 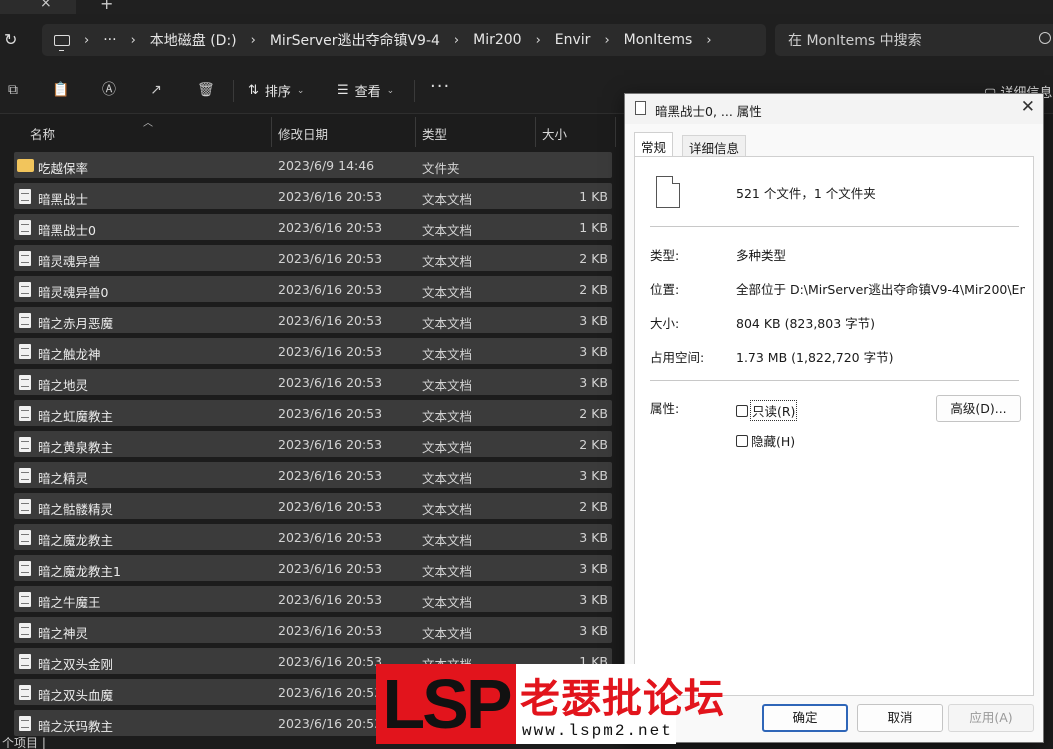 I want to click on file-row: 暗之牛魔王 2023/6/16 20:53 文本文档 3 KB, so click(x=313, y=599).